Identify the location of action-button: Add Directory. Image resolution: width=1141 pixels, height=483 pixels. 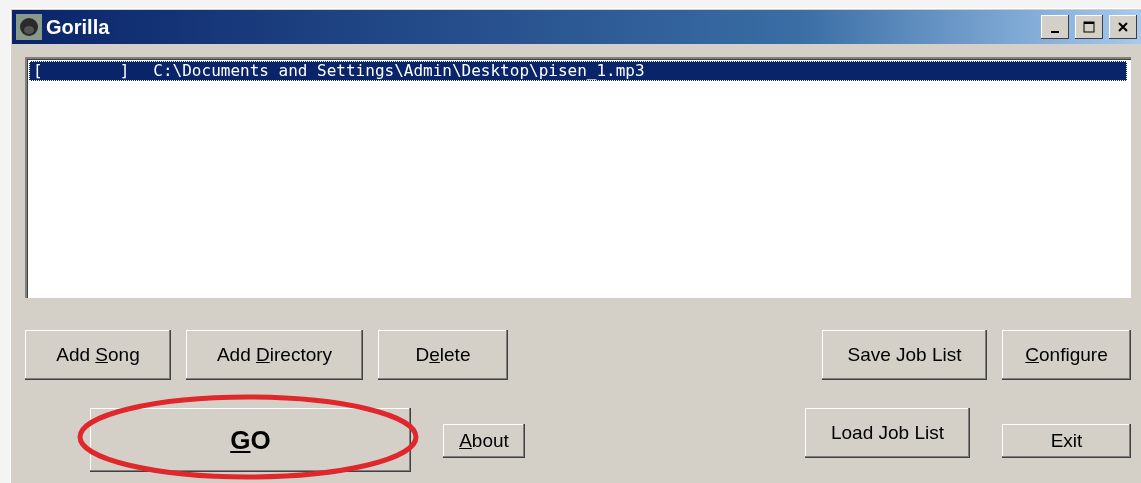
(274, 355).